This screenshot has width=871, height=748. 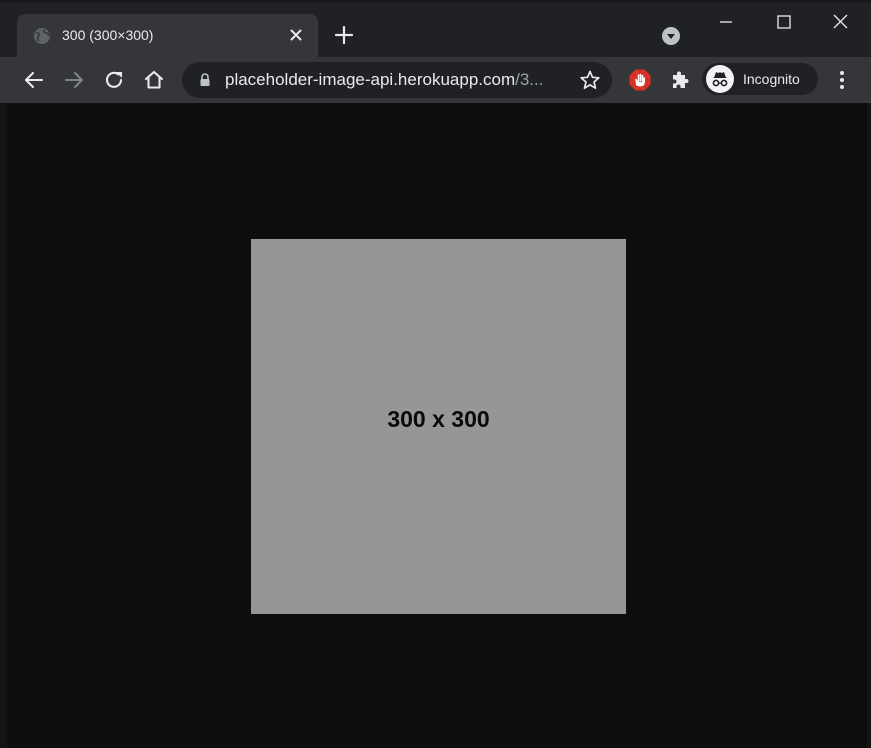 What do you see at coordinates (840, 22) in the screenshot?
I see `window-close-button` at bounding box center [840, 22].